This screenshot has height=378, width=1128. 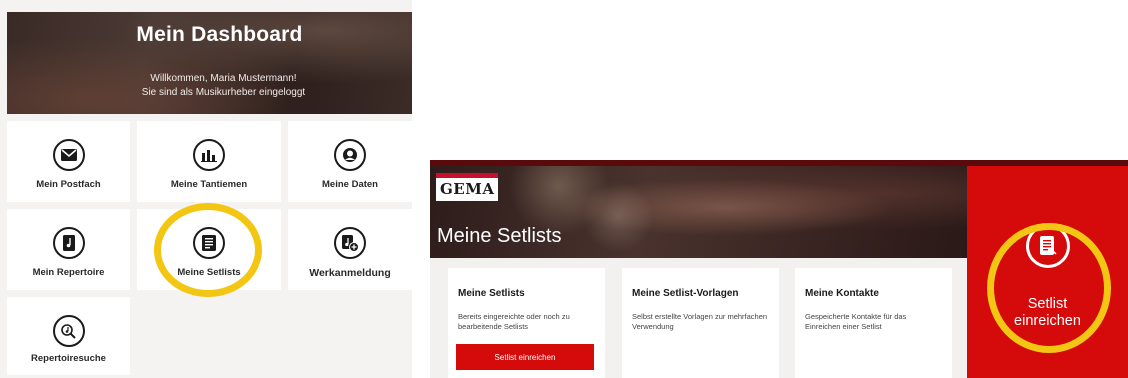 I want to click on tile-tantiemen: Meine Tantiemen, so click(x=209, y=161).